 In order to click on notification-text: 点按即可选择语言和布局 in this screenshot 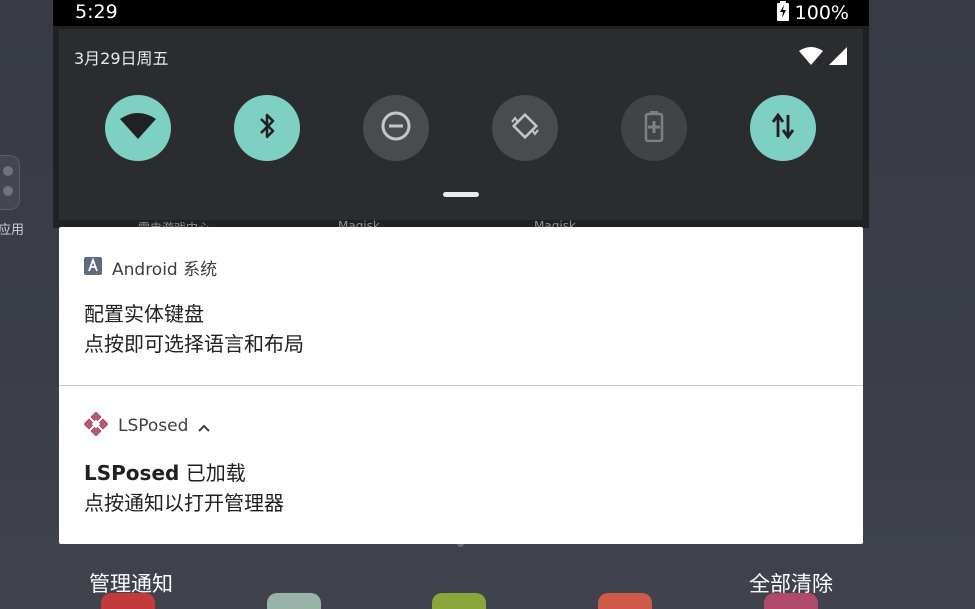, I will do `click(194, 344)`.